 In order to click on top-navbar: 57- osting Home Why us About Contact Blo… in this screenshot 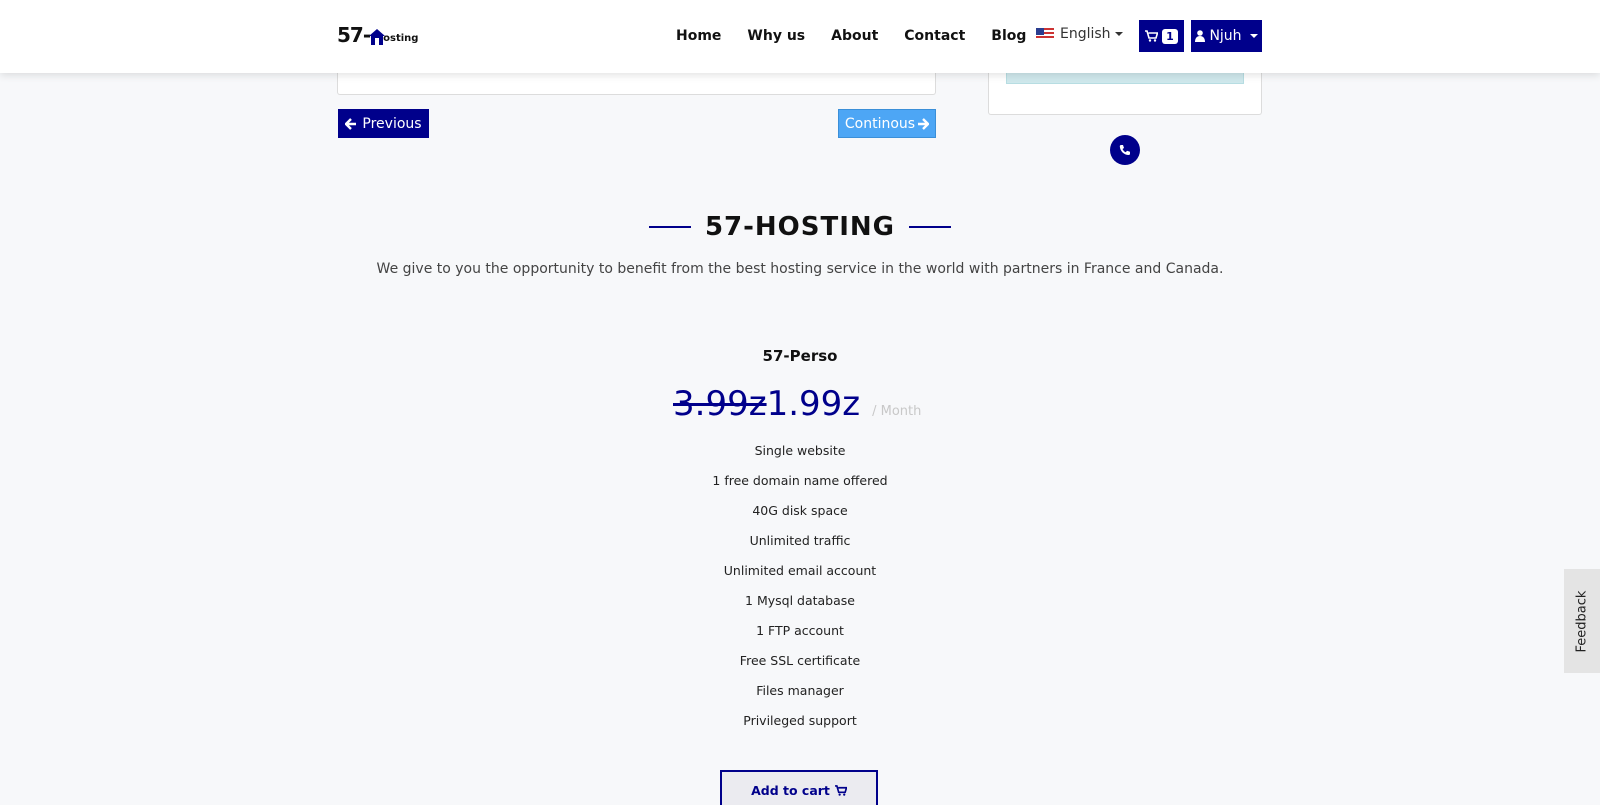, I will do `click(800, 36)`.